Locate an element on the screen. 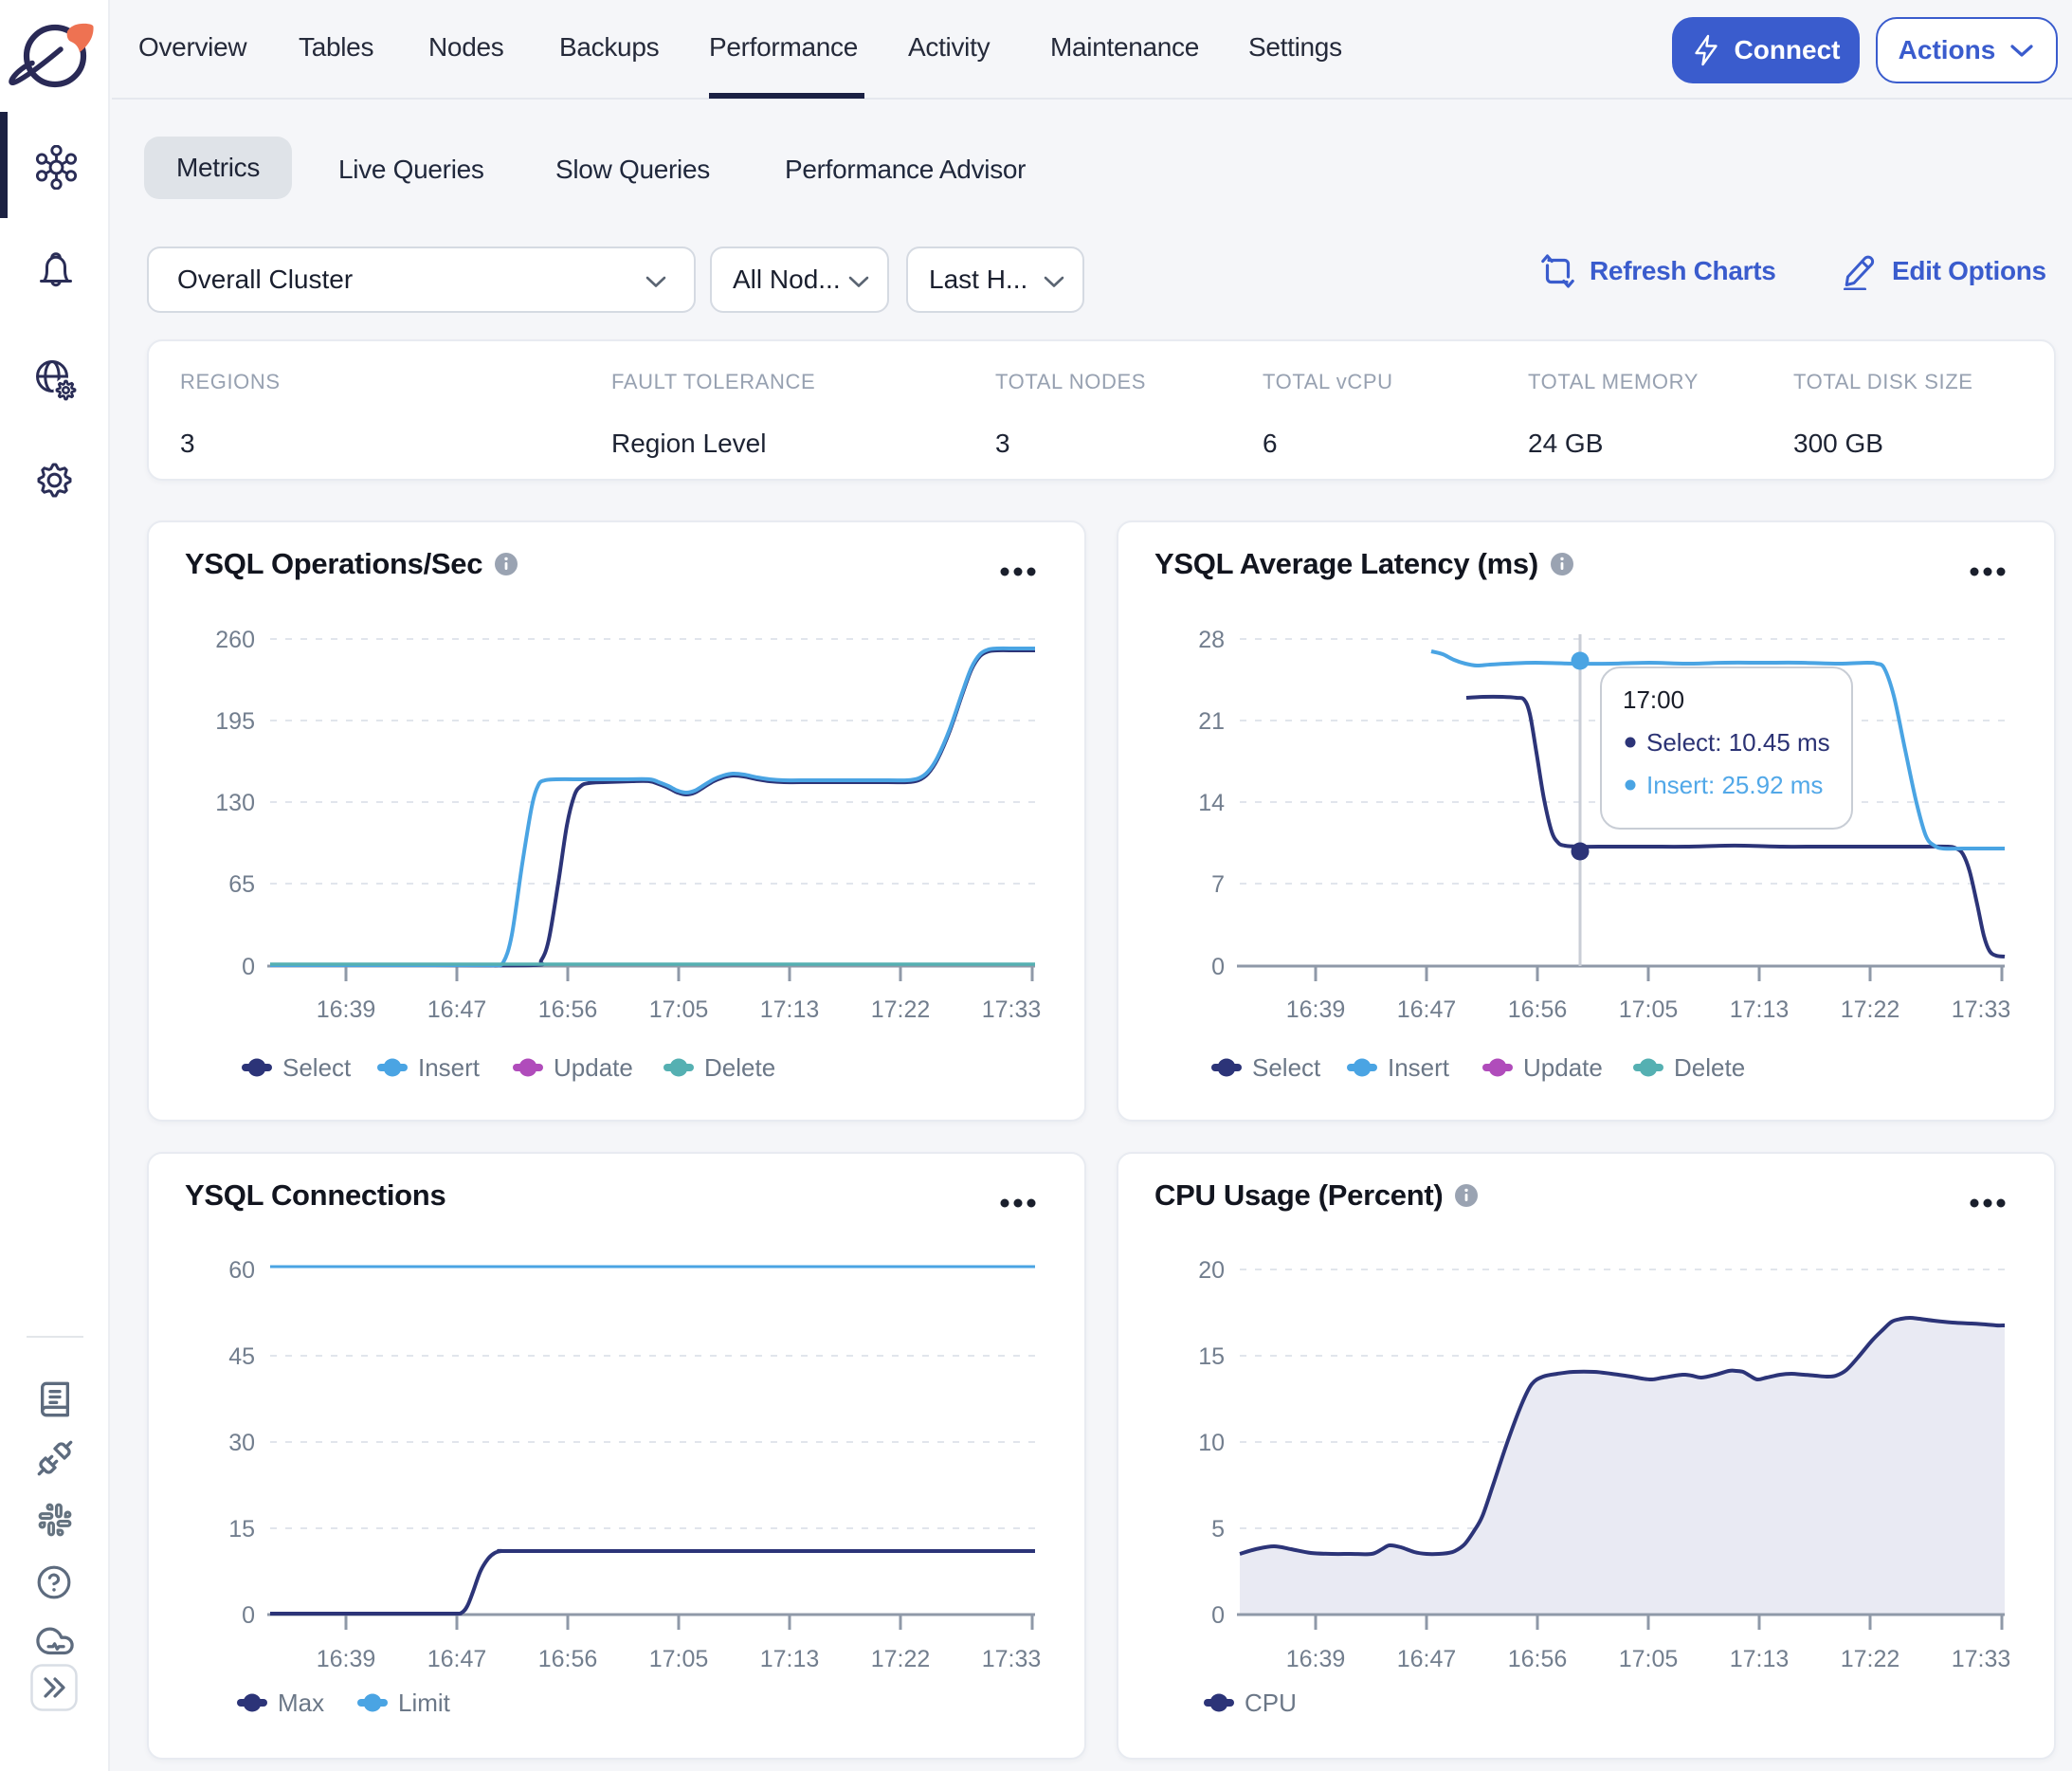 This screenshot has height=1771, width=2072. svg-text: 65 is located at coordinates (242, 884).